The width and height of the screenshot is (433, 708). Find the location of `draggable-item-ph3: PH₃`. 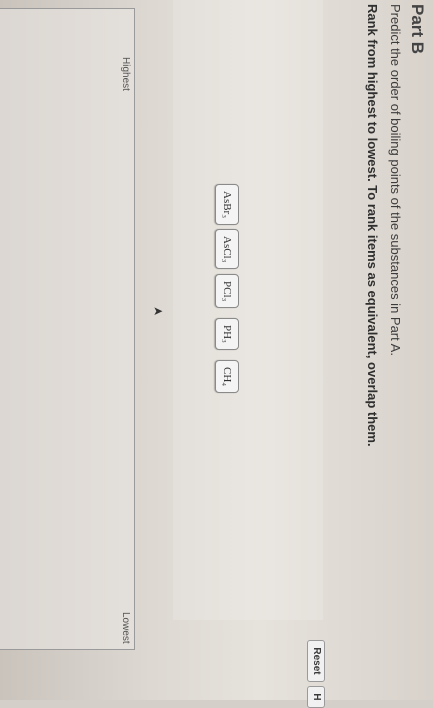

draggable-item-ph3: PH₃ is located at coordinates (227, 334).